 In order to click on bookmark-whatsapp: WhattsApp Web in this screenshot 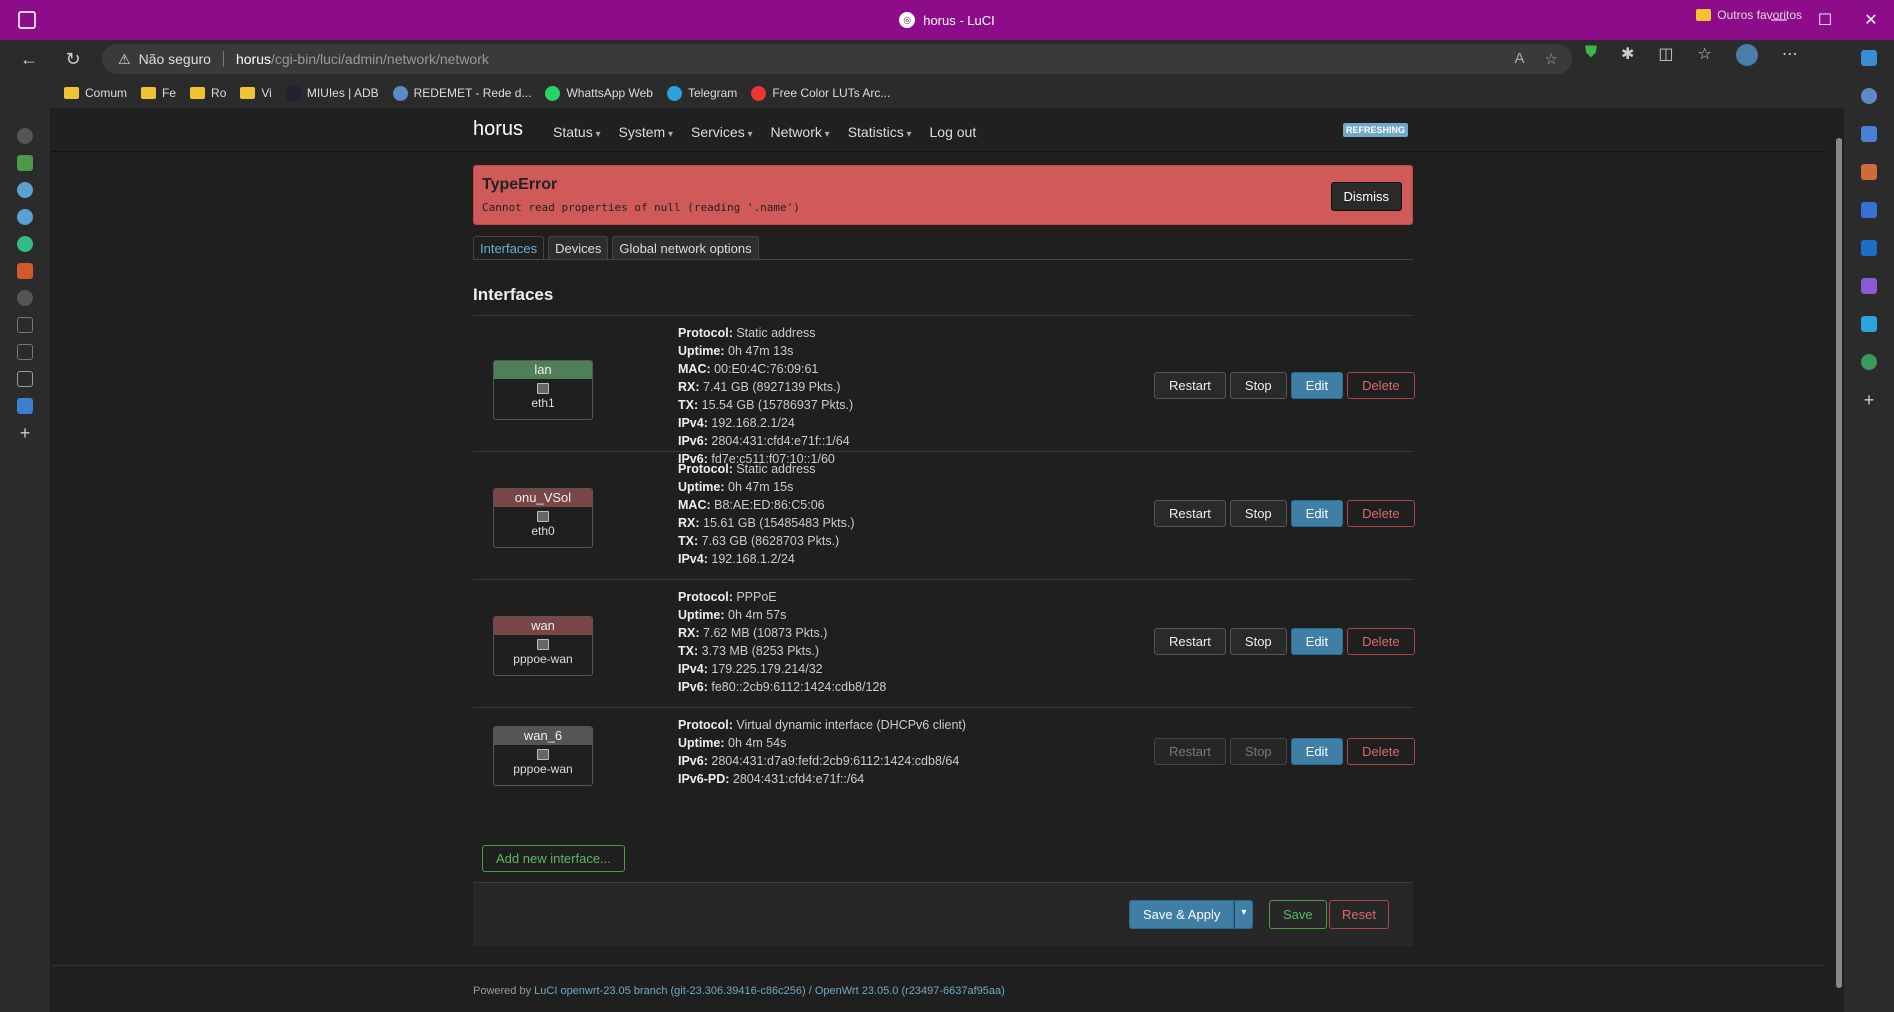, I will do `click(599, 93)`.